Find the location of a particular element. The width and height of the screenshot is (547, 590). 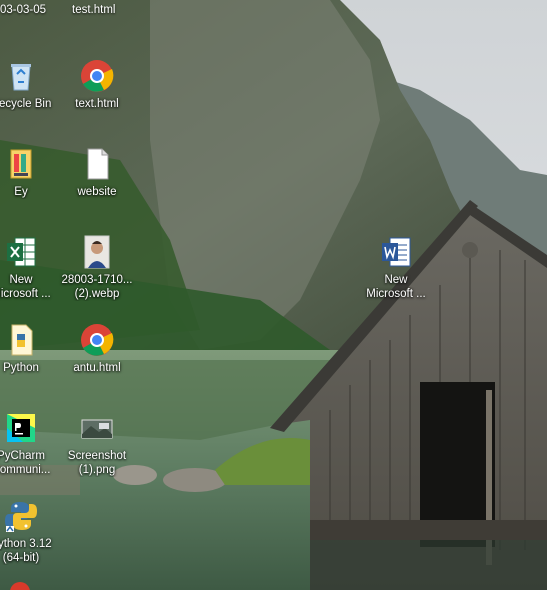

desktop-item-python-312: Python 3.12 (64-bit) is located at coordinates (30, 531).